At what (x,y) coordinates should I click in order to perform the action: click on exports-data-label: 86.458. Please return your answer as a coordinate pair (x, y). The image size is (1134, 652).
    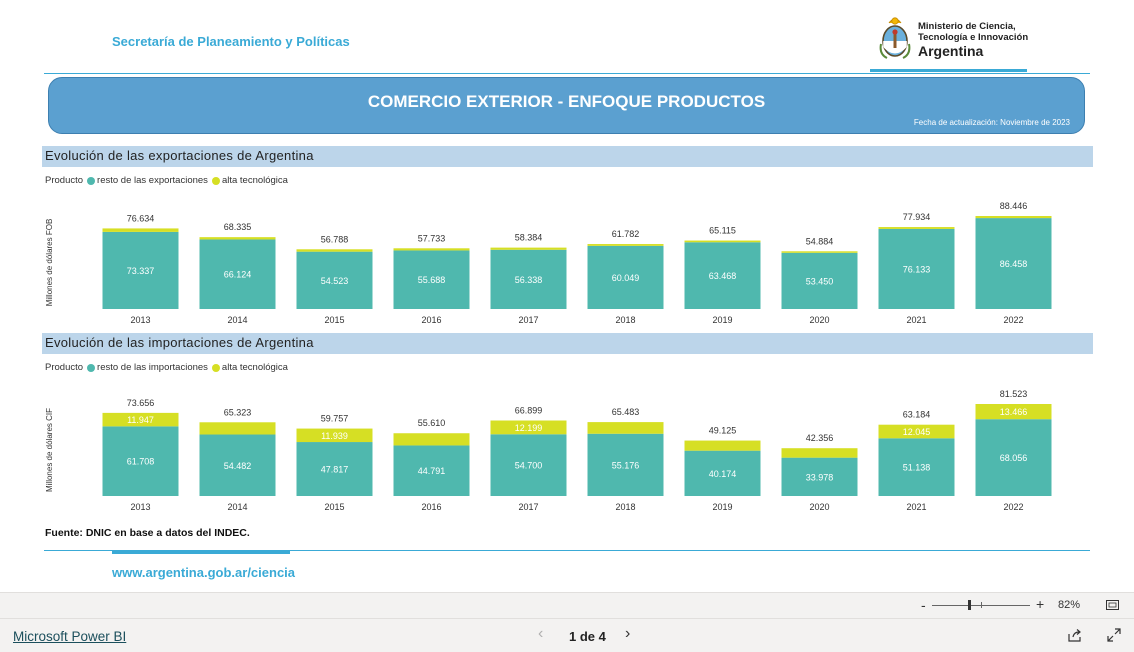
    Looking at the image, I should click on (1014, 264).